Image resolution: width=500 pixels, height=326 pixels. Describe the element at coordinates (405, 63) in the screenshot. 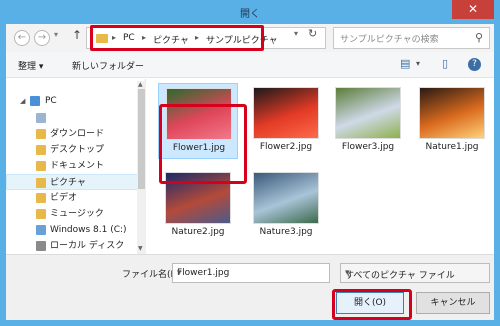

I see `view-icon: ▤` at that location.